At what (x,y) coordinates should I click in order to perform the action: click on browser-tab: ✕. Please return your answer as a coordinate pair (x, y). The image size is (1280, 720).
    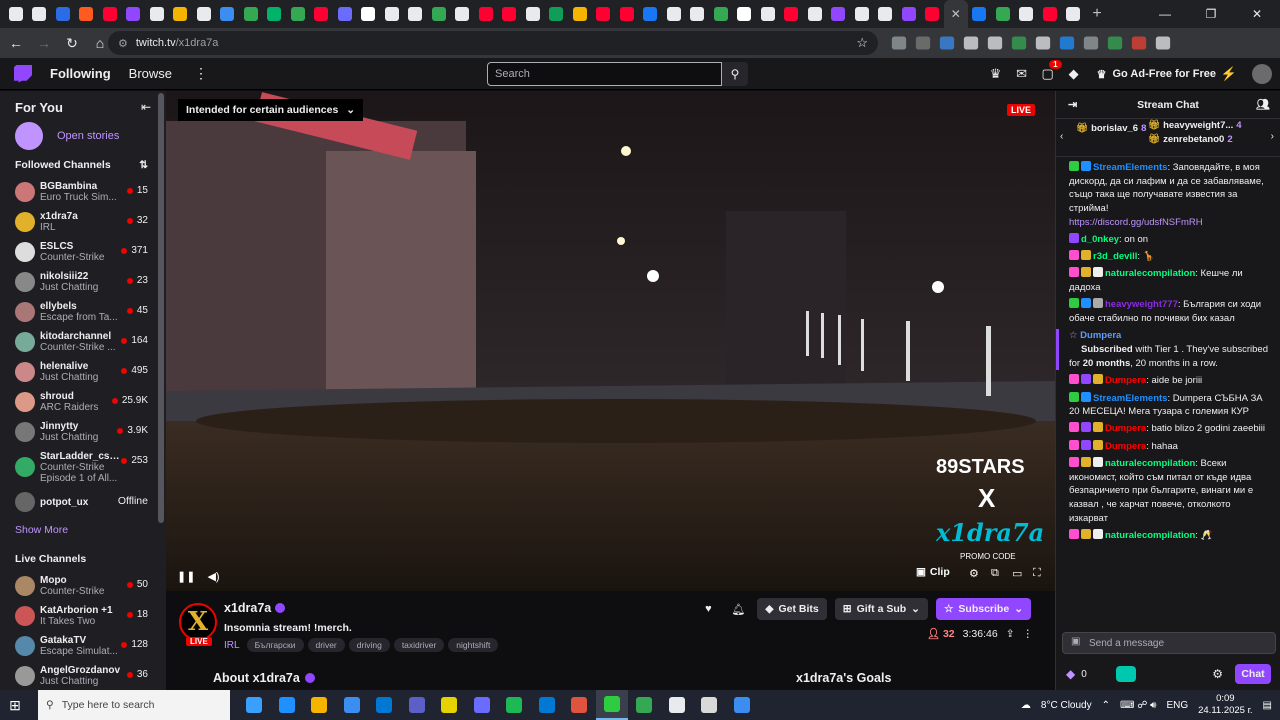
    Looking at the image, I should click on (956, 14).